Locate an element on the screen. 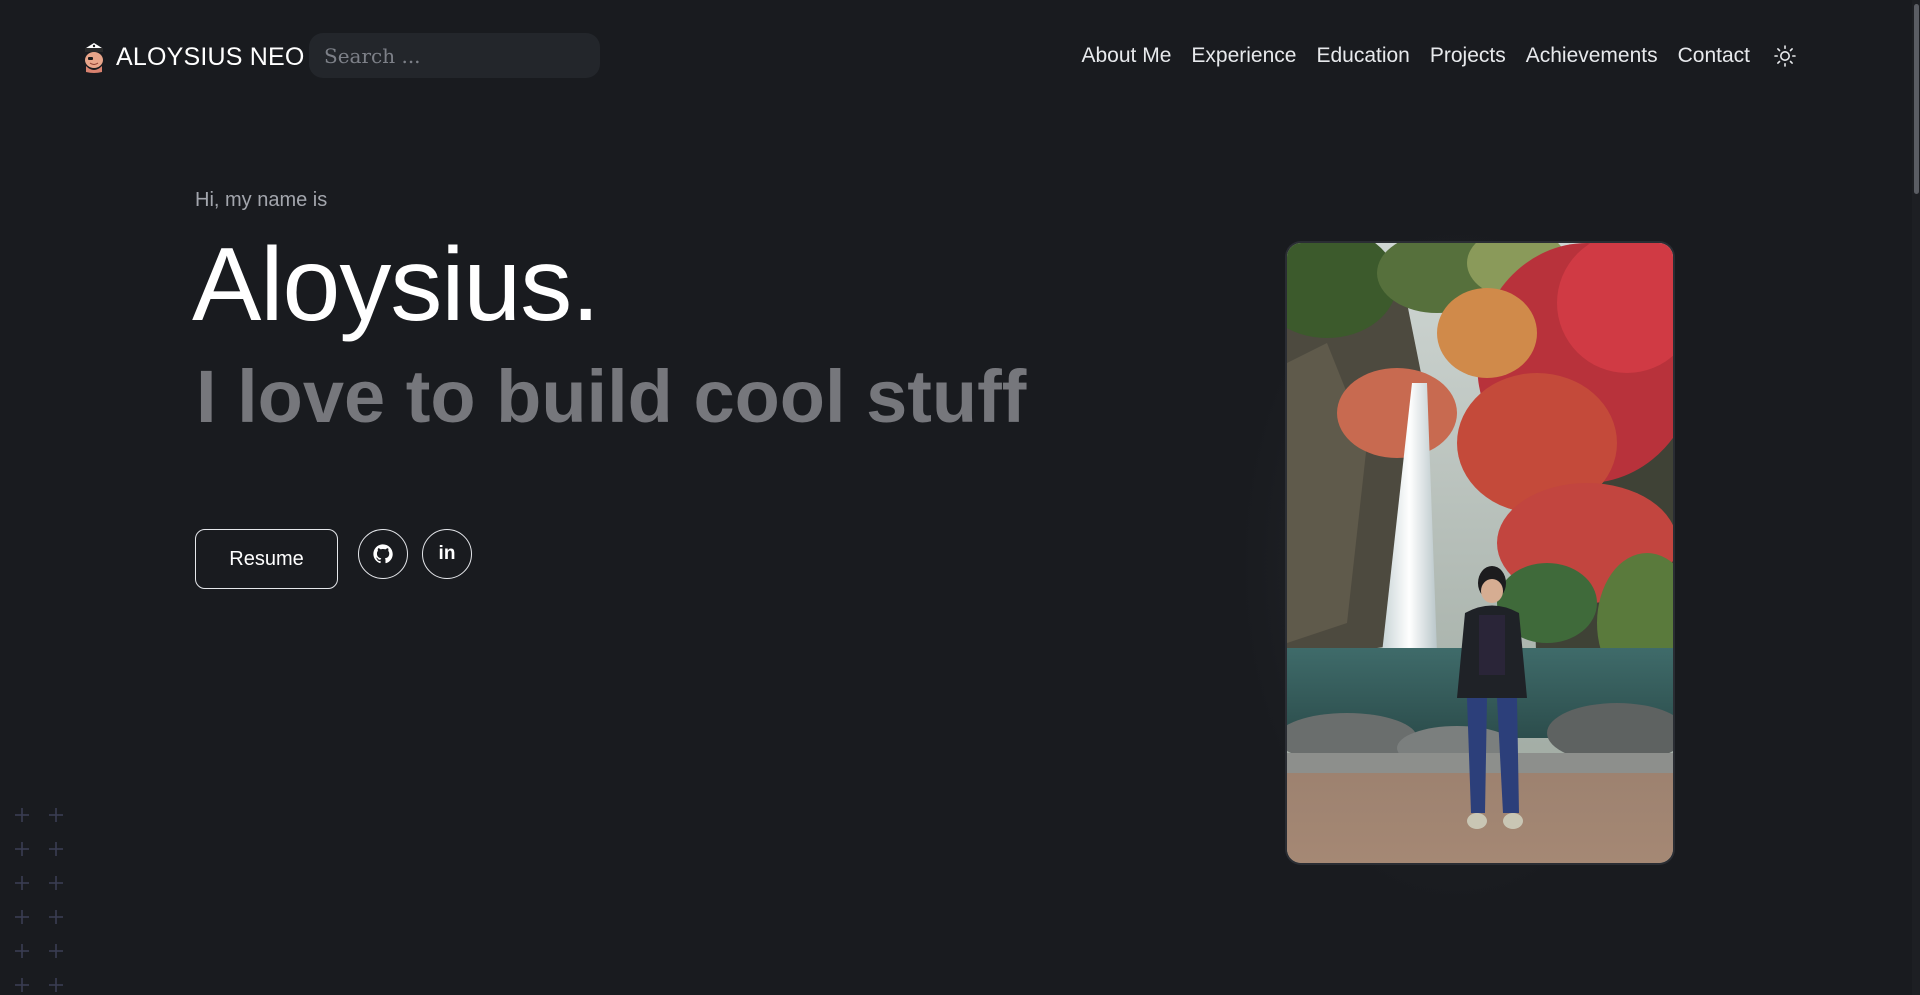 The height and width of the screenshot is (995, 1920). profile-photo is located at coordinates (1480, 553).